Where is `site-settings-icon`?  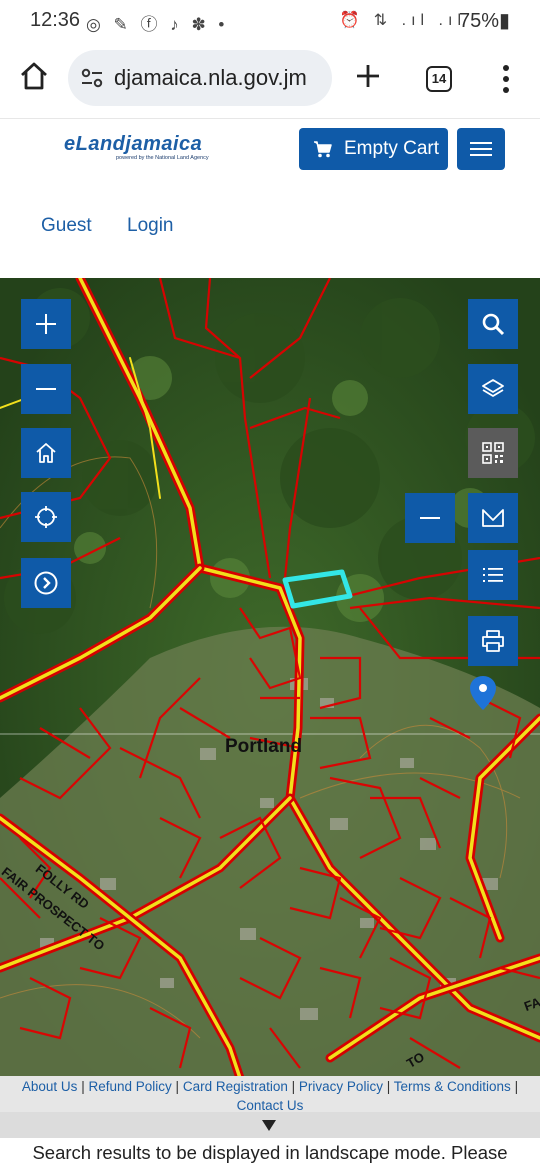 site-settings-icon is located at coordinates (92, 78).